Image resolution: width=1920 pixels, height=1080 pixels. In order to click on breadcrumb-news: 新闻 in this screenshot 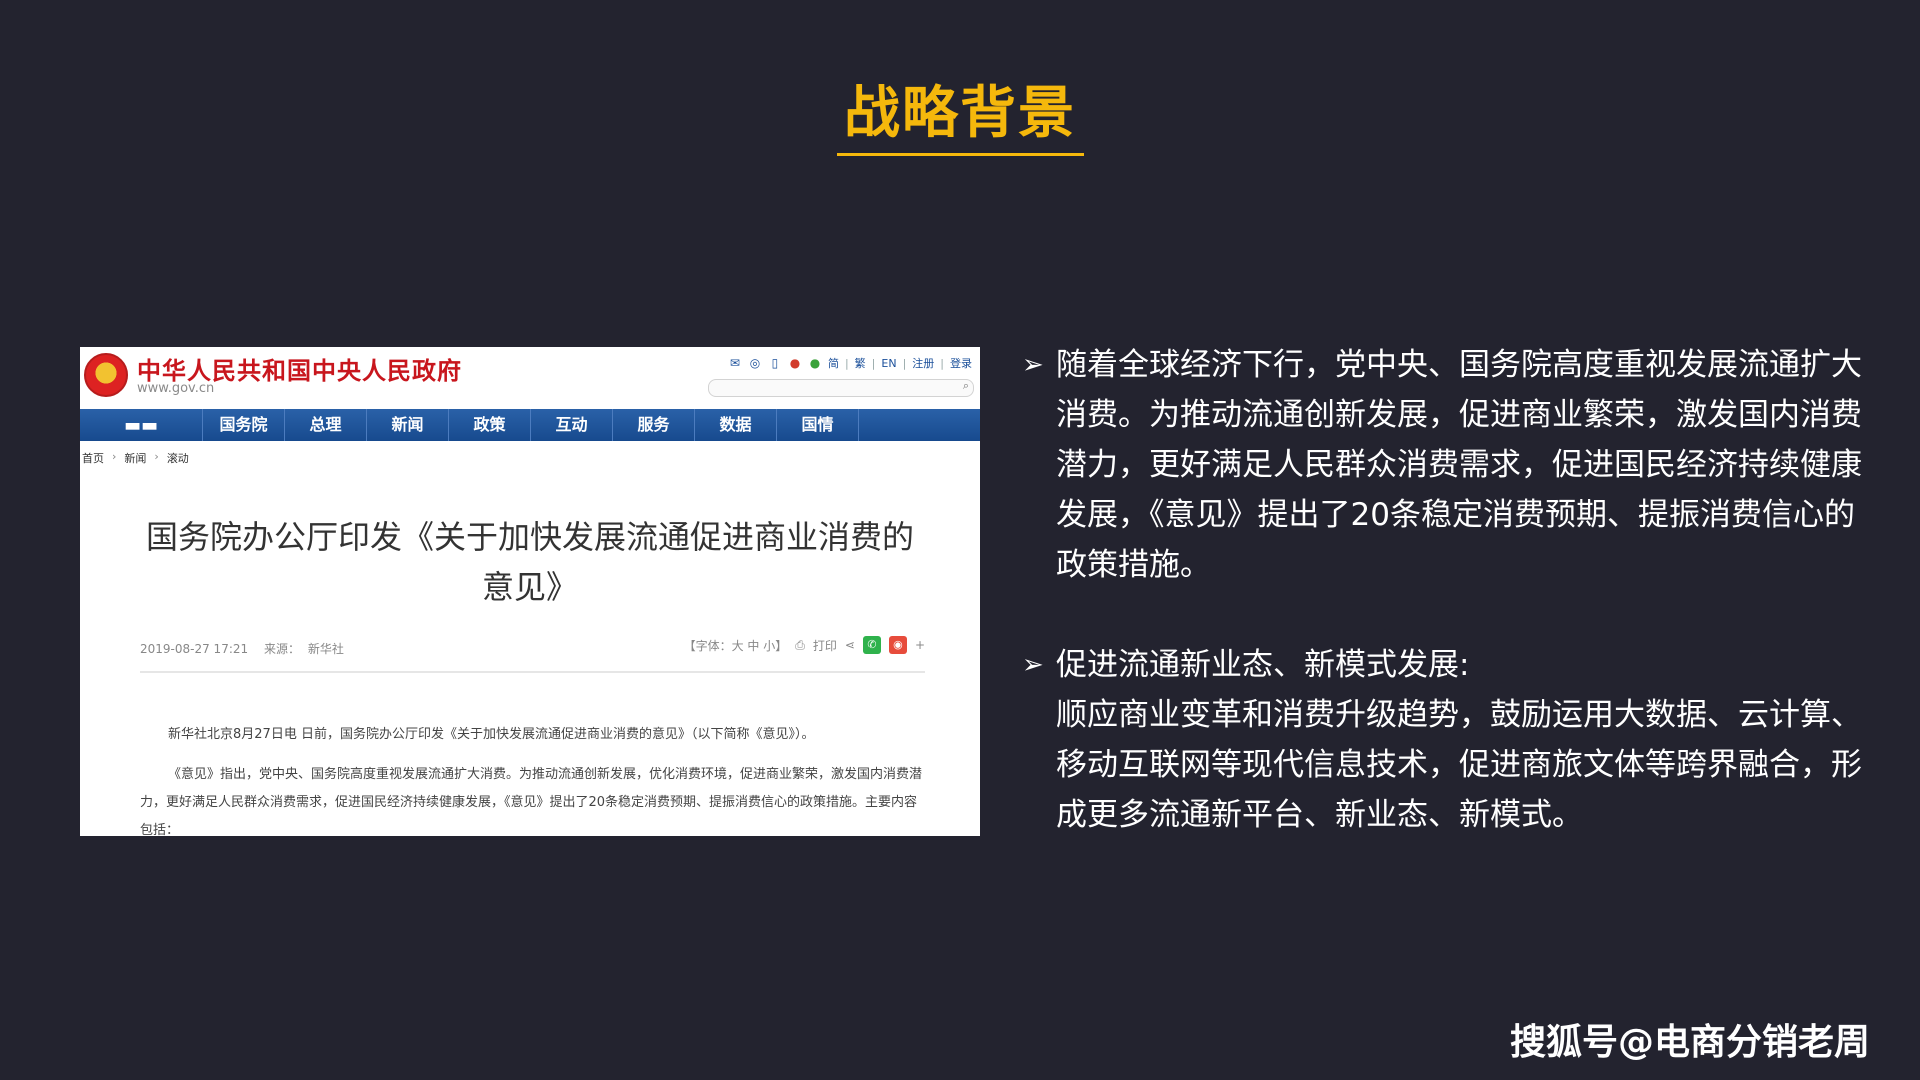, I will do `click(135, 458)`.